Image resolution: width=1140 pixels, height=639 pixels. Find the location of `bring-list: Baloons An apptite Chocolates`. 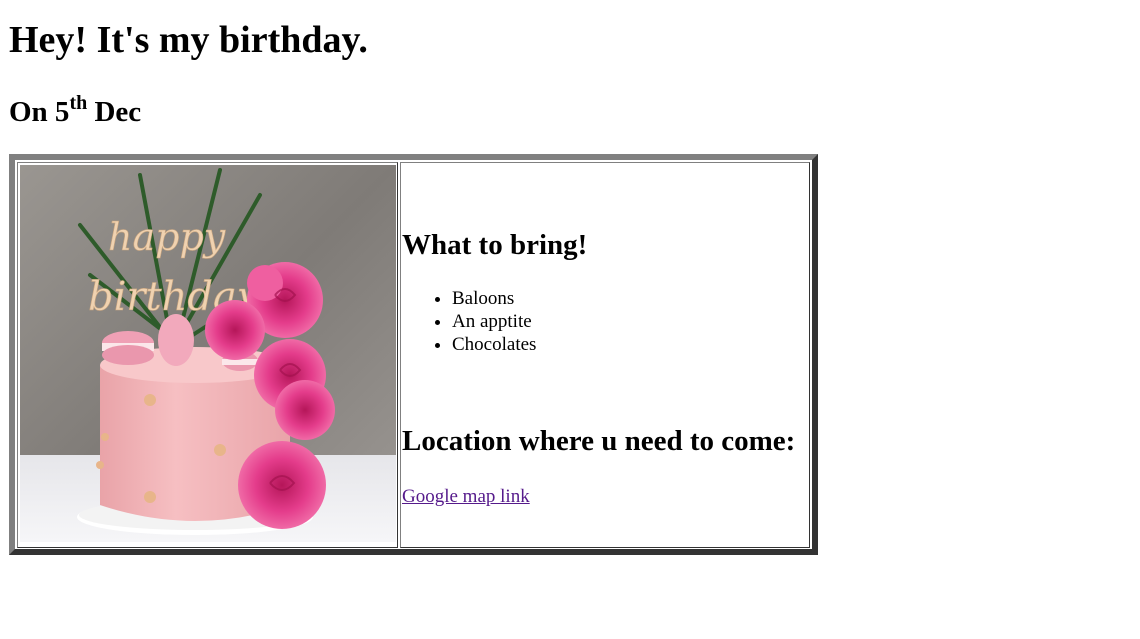

bring-list: Baloons An apptite Chocolates is located at coordinates (469, 321).